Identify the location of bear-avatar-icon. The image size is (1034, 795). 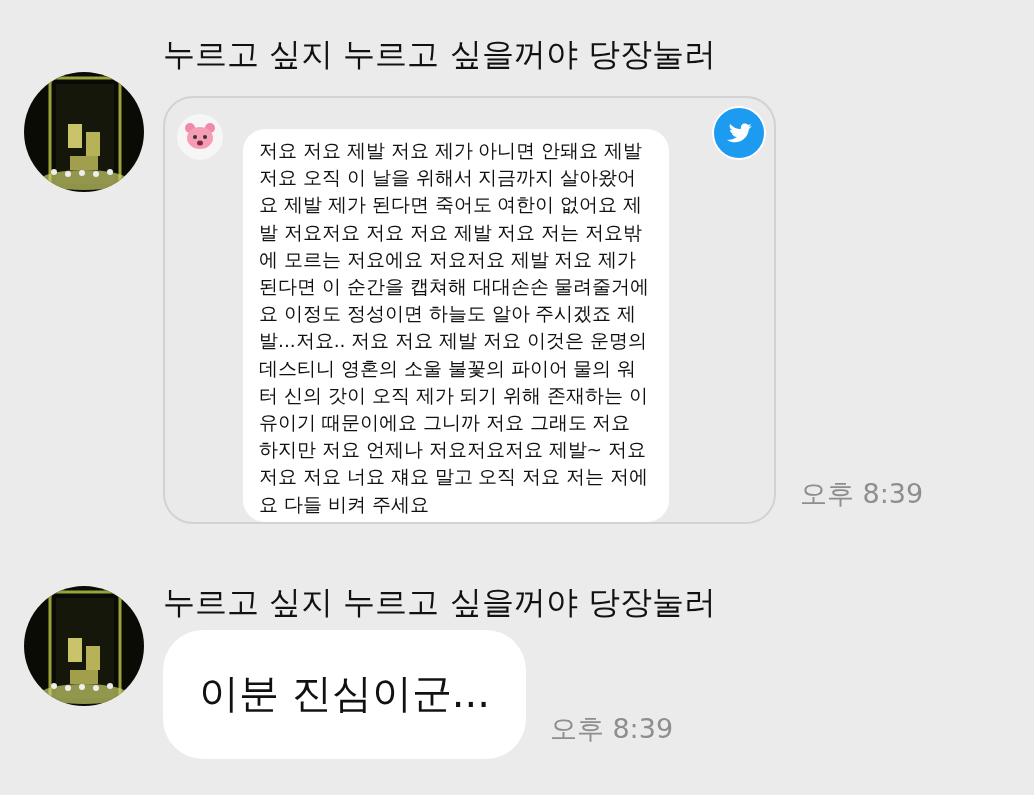
(200, 137).